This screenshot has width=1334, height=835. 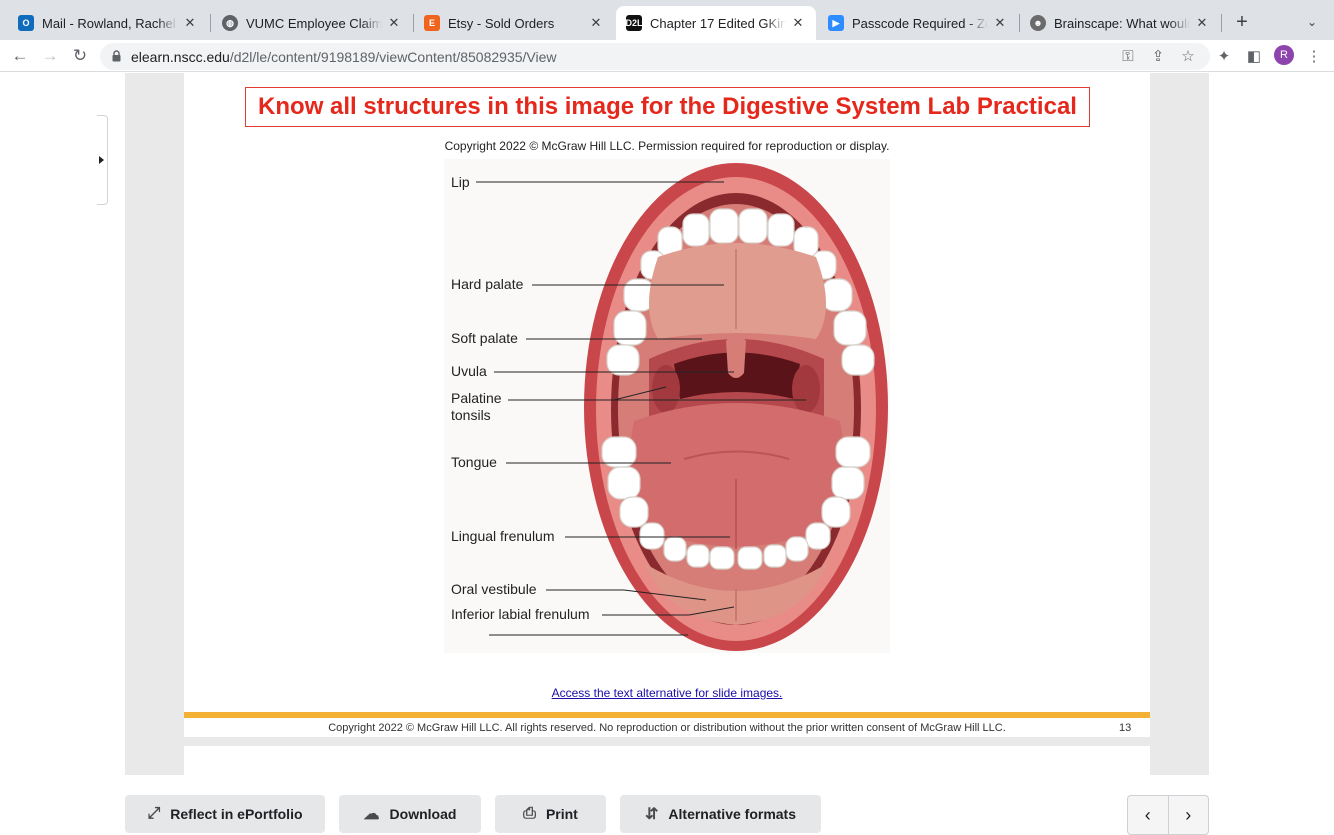 What do you see at coordinates (520, 614) in the screenshot?
I see `label-inferior-labial-frenulum: Inferior labial frenulum` at bounding box center [520, 614].